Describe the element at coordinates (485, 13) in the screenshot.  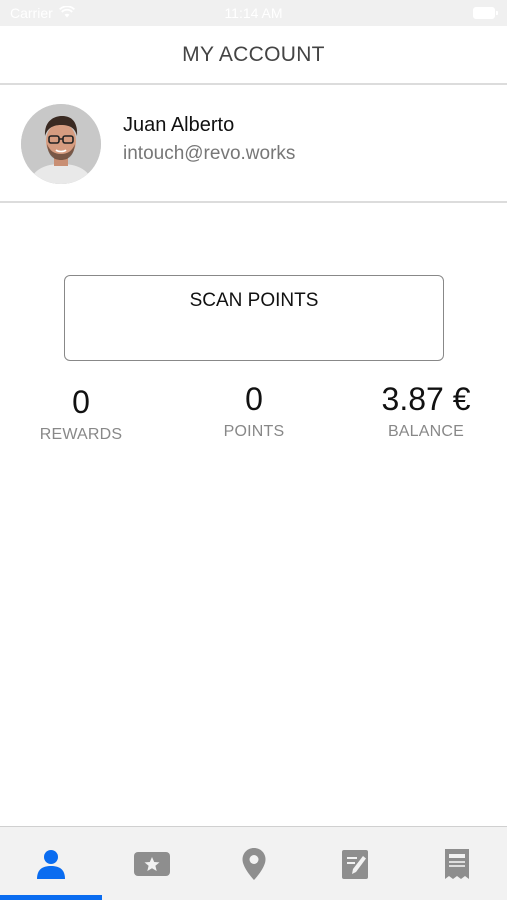
I see `battery-icon` at that location.